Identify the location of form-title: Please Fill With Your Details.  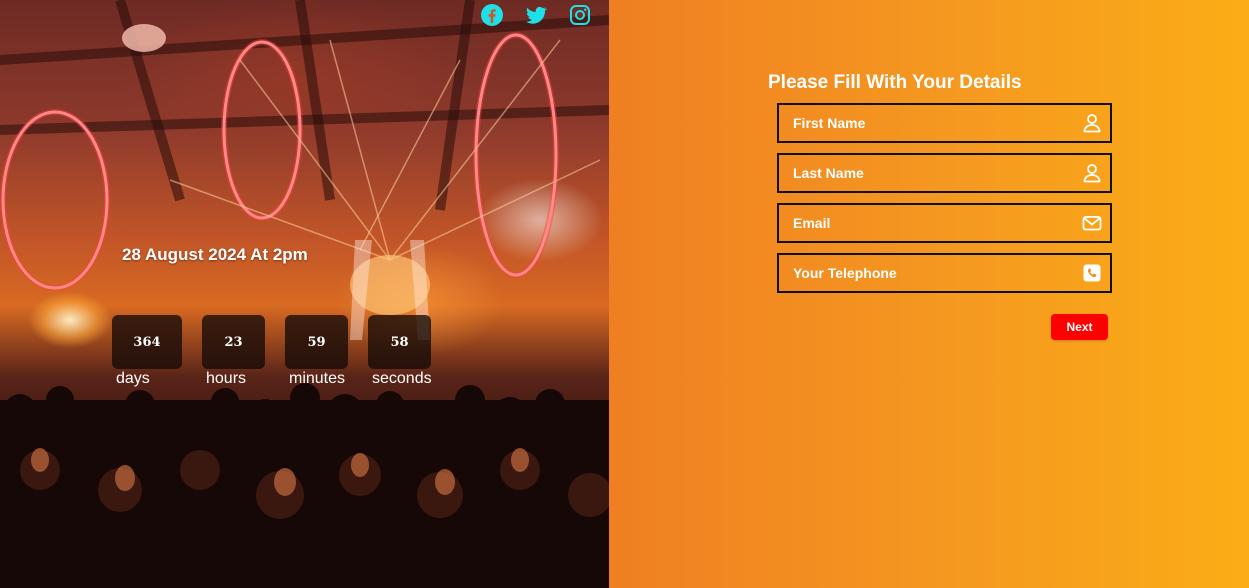
(895, 82).